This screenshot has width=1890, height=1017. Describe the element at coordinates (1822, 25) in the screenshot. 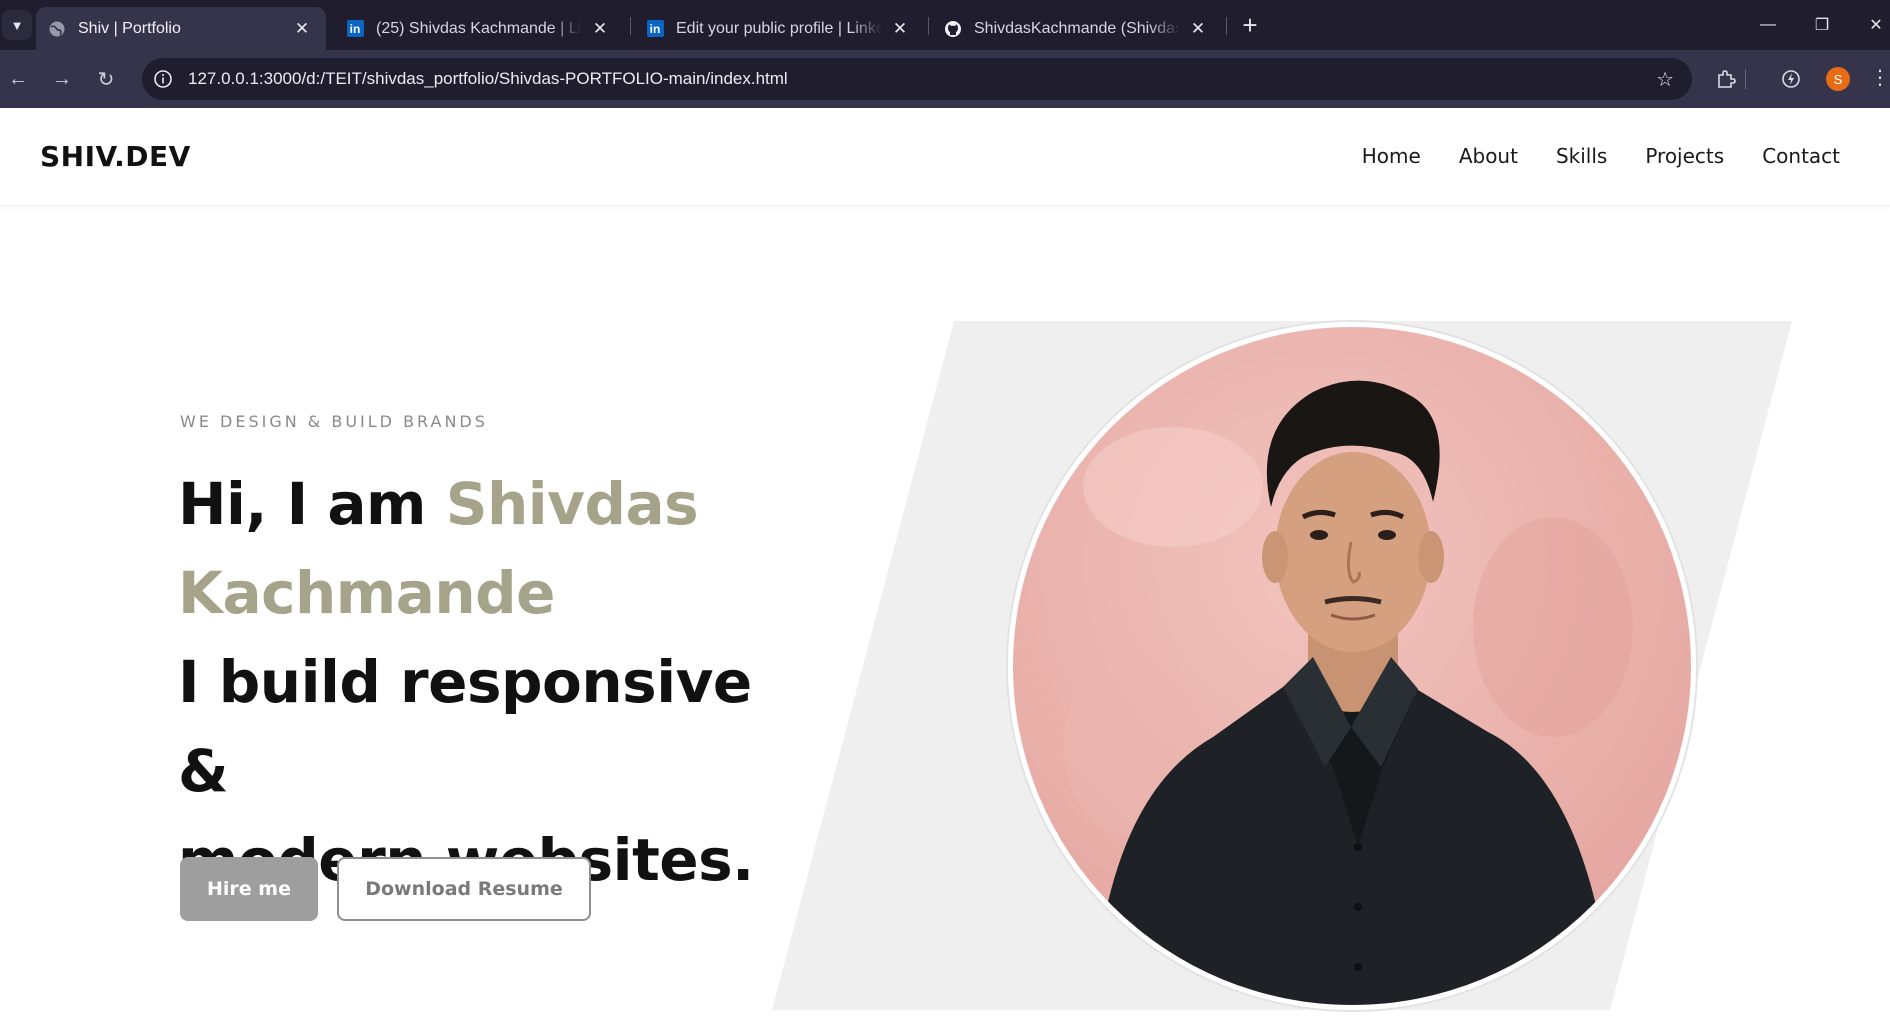

I see `restore-button: ❐` at that location.